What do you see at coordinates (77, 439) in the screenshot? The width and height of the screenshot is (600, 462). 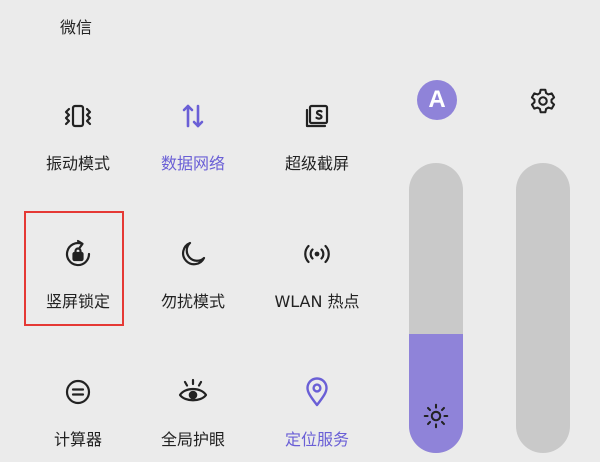 I see `tile-label: 计算器` at bounding box center [77, 439].